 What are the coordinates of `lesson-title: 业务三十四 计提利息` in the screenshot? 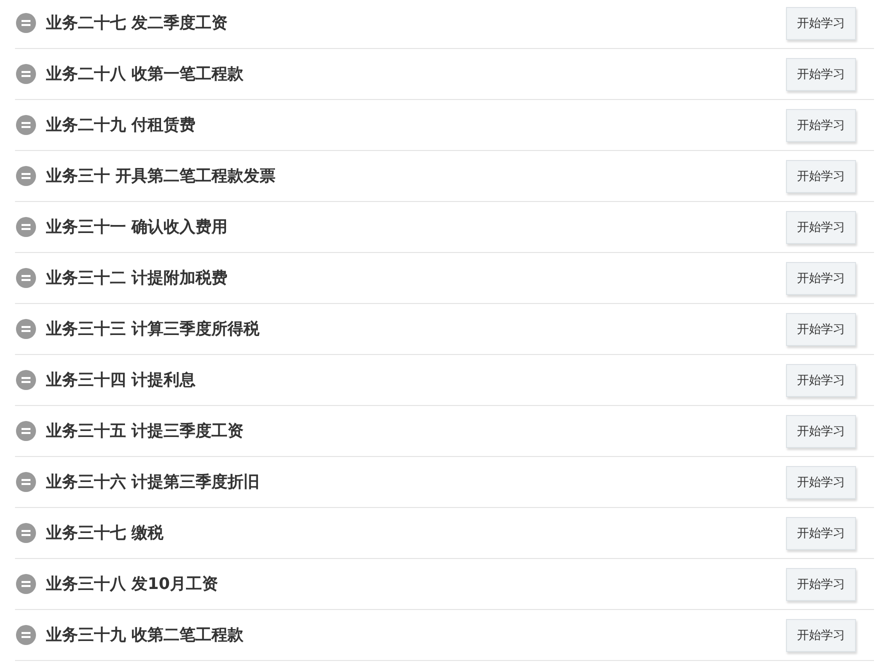 It's located at (121, 380).